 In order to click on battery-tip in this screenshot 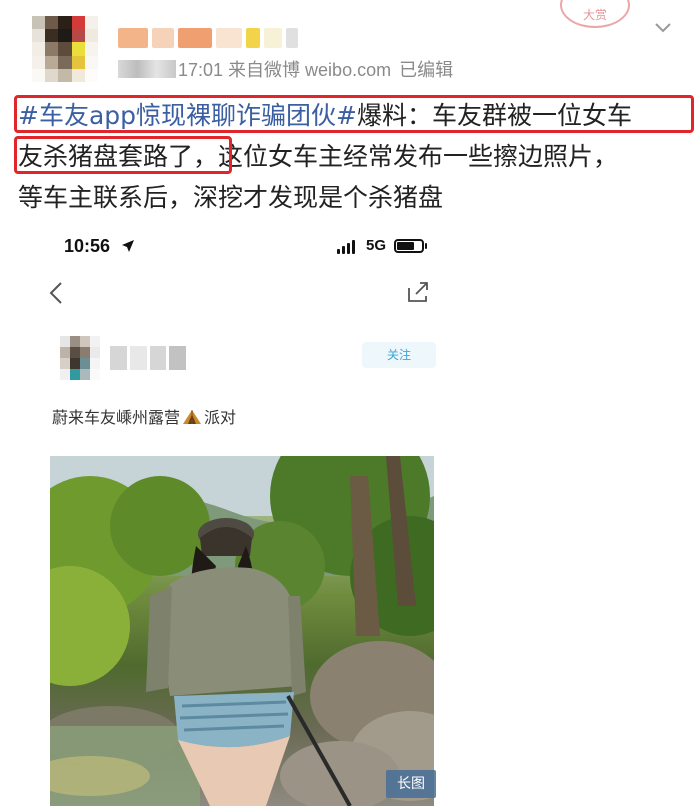, I will do `click(426, 246)`.